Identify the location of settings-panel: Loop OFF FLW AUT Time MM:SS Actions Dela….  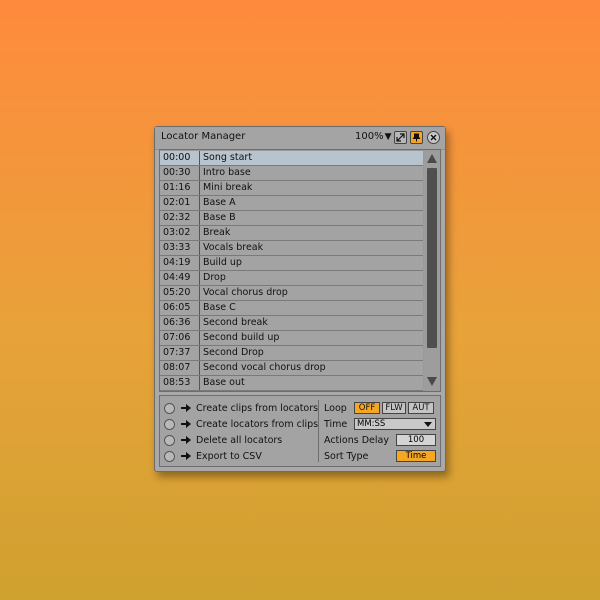
(382, 432).